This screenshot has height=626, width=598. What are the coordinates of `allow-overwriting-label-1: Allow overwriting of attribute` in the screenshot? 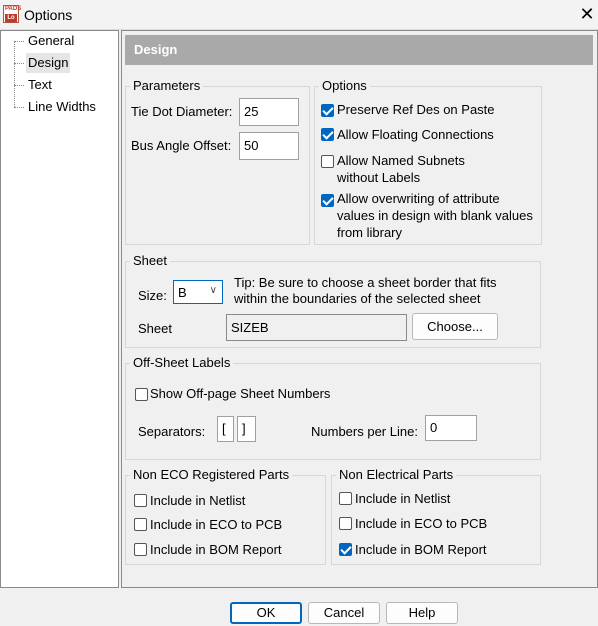 It's located at (418, 198).